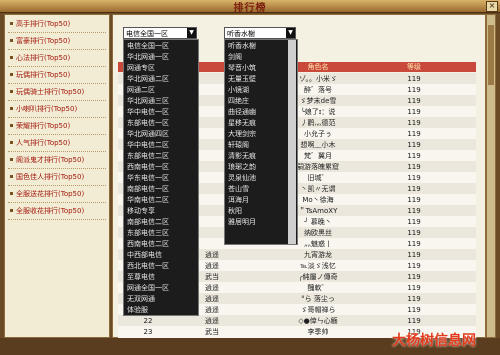  Describe the element at coordinates (159, 167) in the screenshot. I see `server-dropdown-item: 西南电信一区` at that location.